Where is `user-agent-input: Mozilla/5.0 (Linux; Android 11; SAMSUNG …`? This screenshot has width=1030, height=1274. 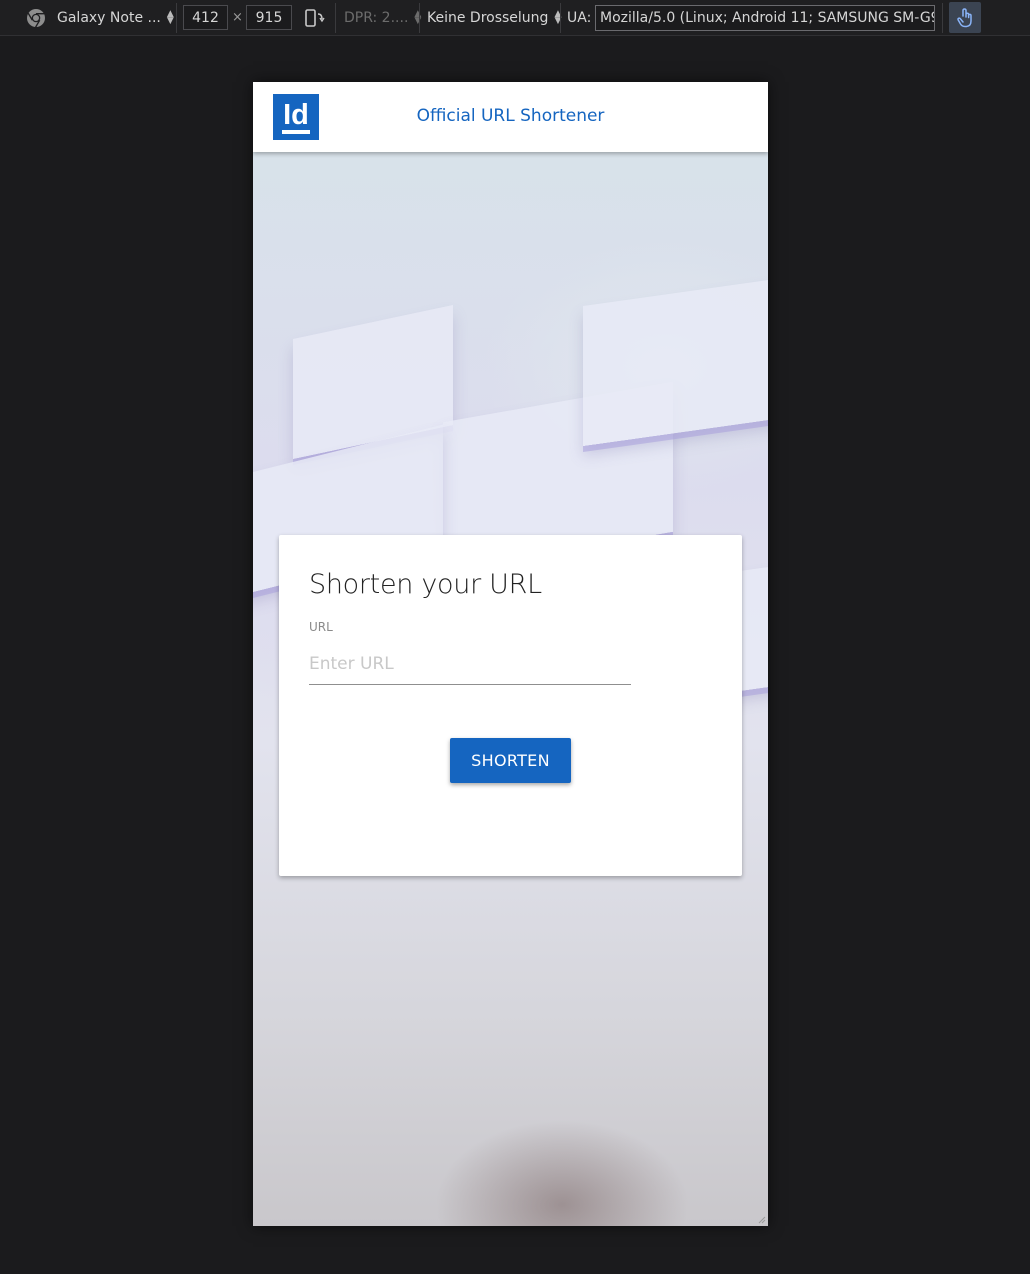 user-agent-input: Mozilla/5.0 (Linux; Android 11; SAMSUNG … is located at coordinates (765, 18).